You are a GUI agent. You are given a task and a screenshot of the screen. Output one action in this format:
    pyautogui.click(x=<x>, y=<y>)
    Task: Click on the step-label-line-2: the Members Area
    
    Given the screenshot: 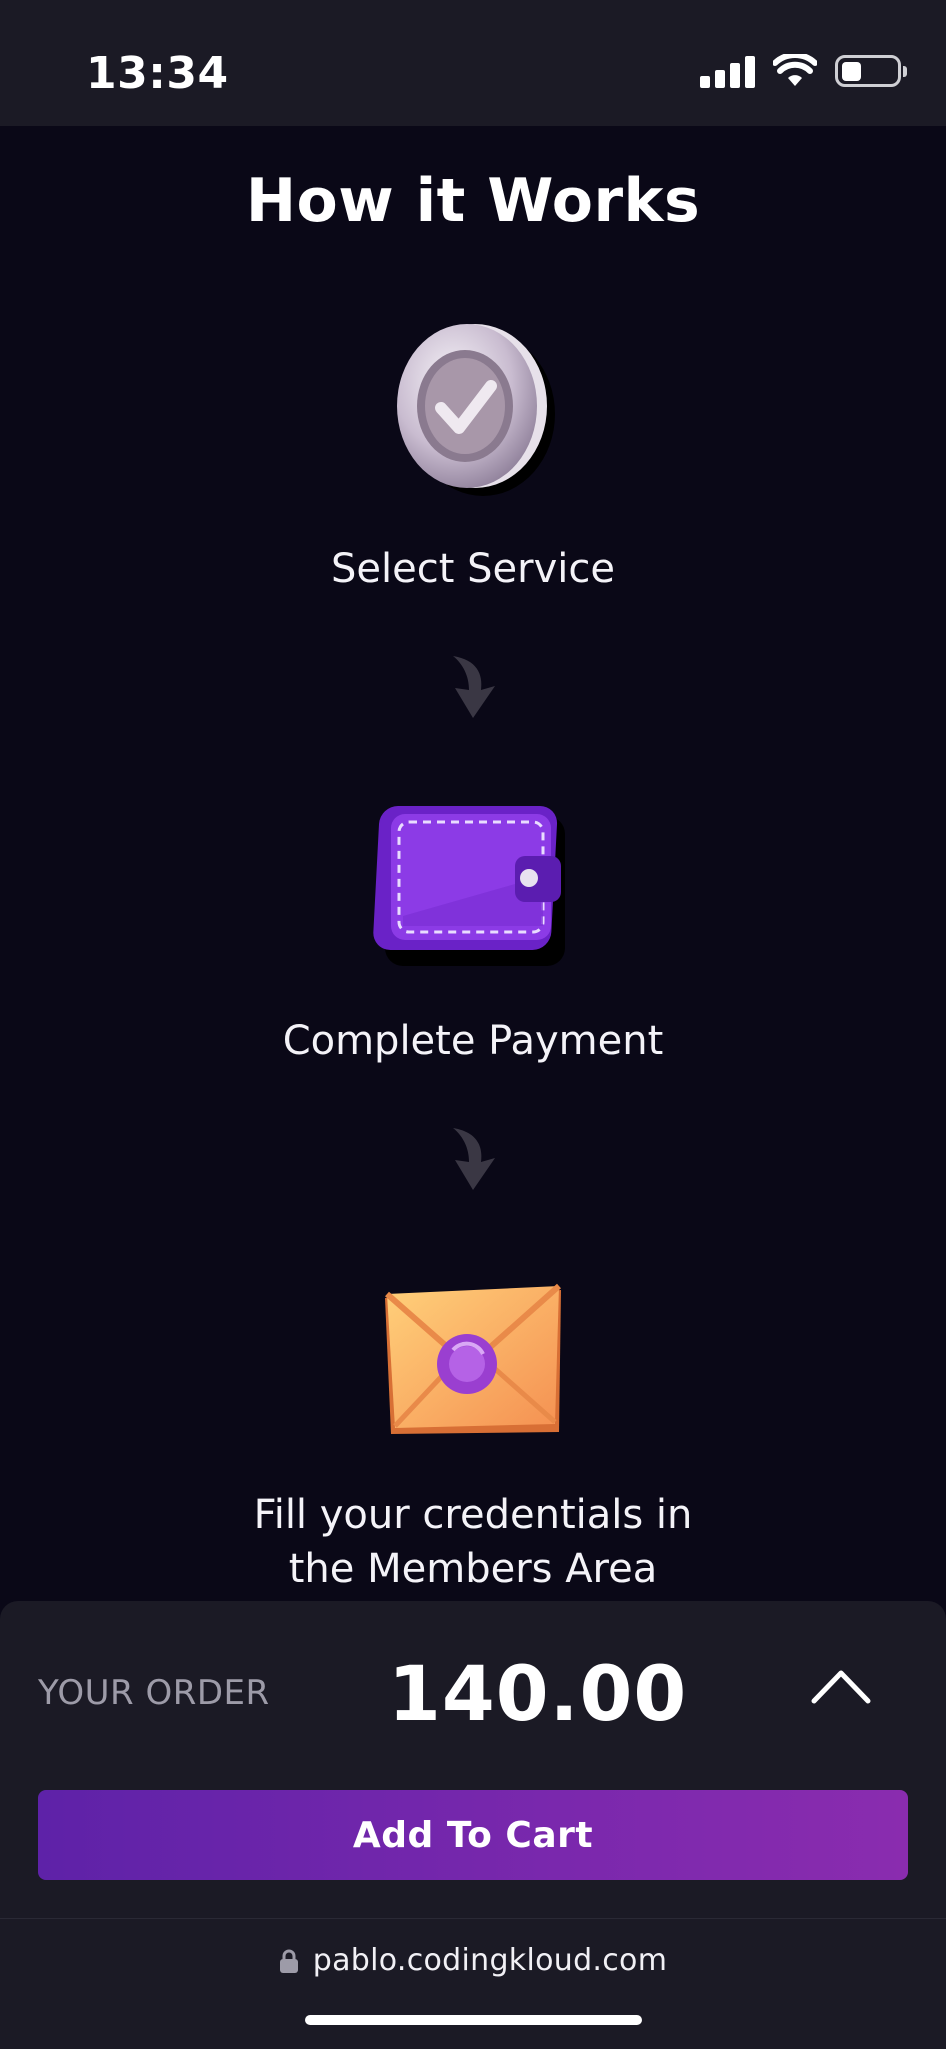 What is the action you would take?
    pyautogui.click(x=473, y=1569)
    